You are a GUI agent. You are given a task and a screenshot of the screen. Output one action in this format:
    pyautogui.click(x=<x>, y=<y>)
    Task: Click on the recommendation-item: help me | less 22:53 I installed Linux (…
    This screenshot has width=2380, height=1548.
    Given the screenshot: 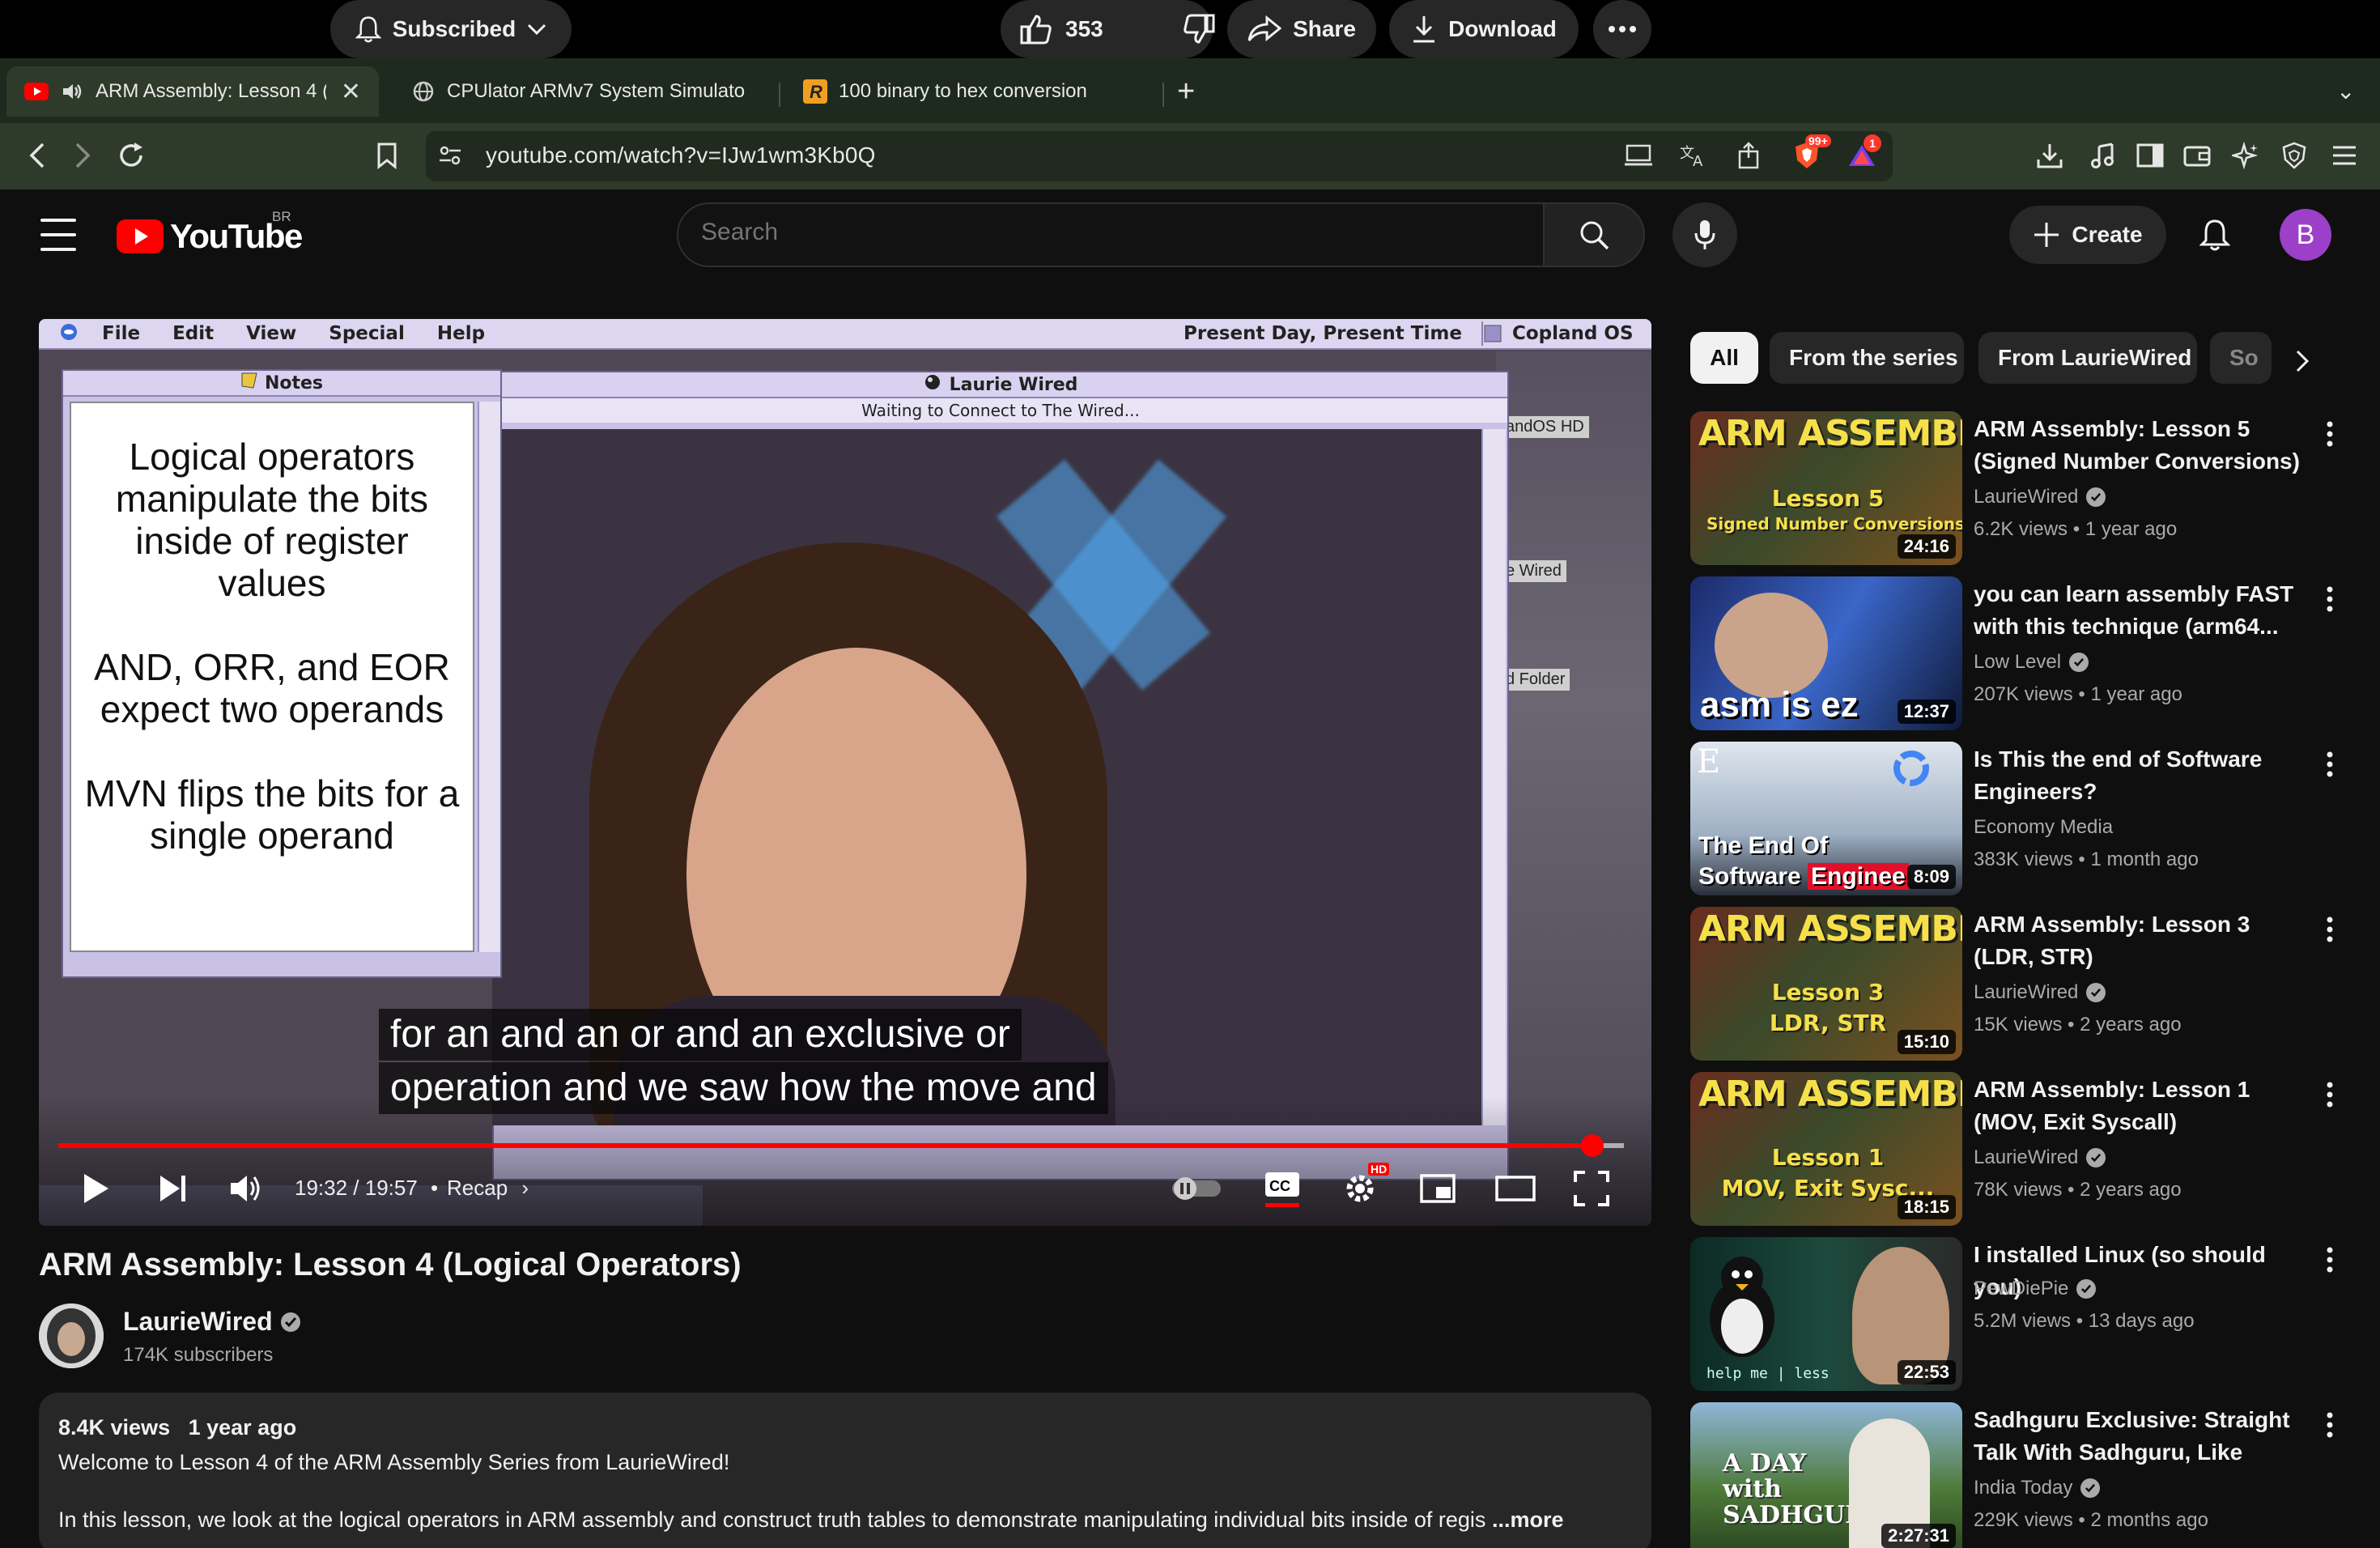 What is the action you would take?
    pyautogui.click(x=2022, y=1314)
    